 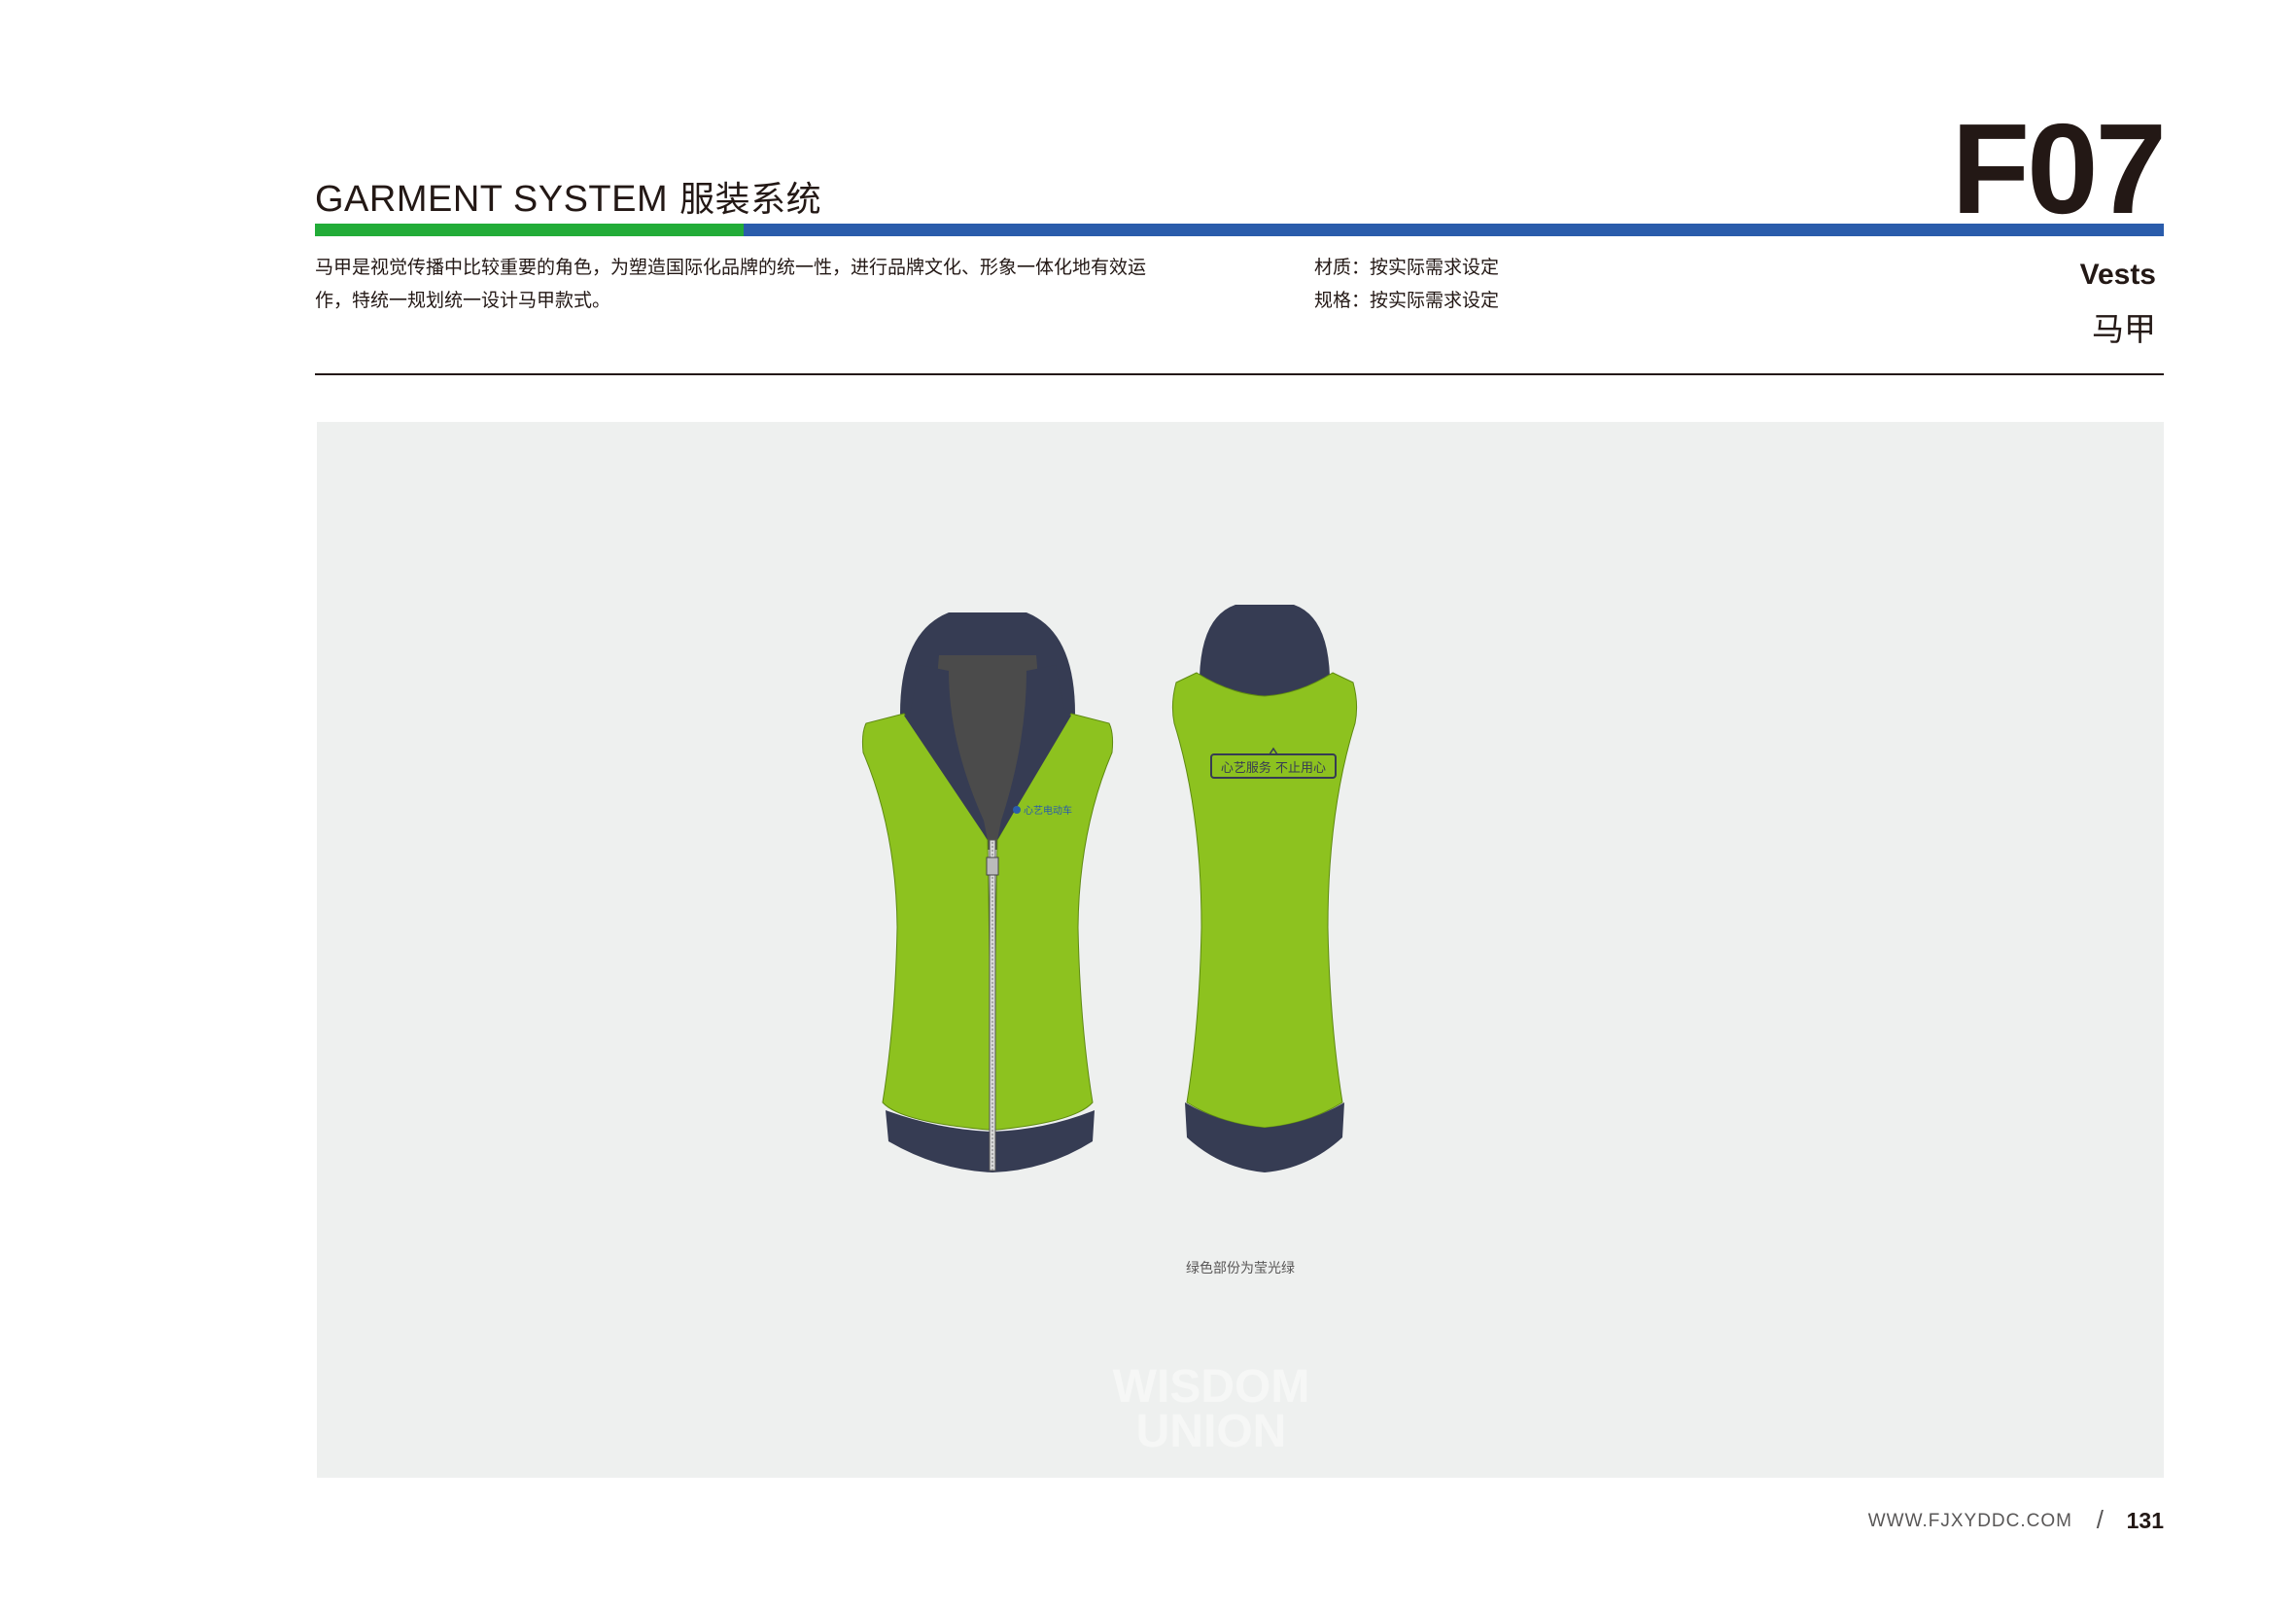 What do you see at coordinates (2145, 1520) in the screenshot?
I see `page-number: 131` at bounding box center [2145, 1520].